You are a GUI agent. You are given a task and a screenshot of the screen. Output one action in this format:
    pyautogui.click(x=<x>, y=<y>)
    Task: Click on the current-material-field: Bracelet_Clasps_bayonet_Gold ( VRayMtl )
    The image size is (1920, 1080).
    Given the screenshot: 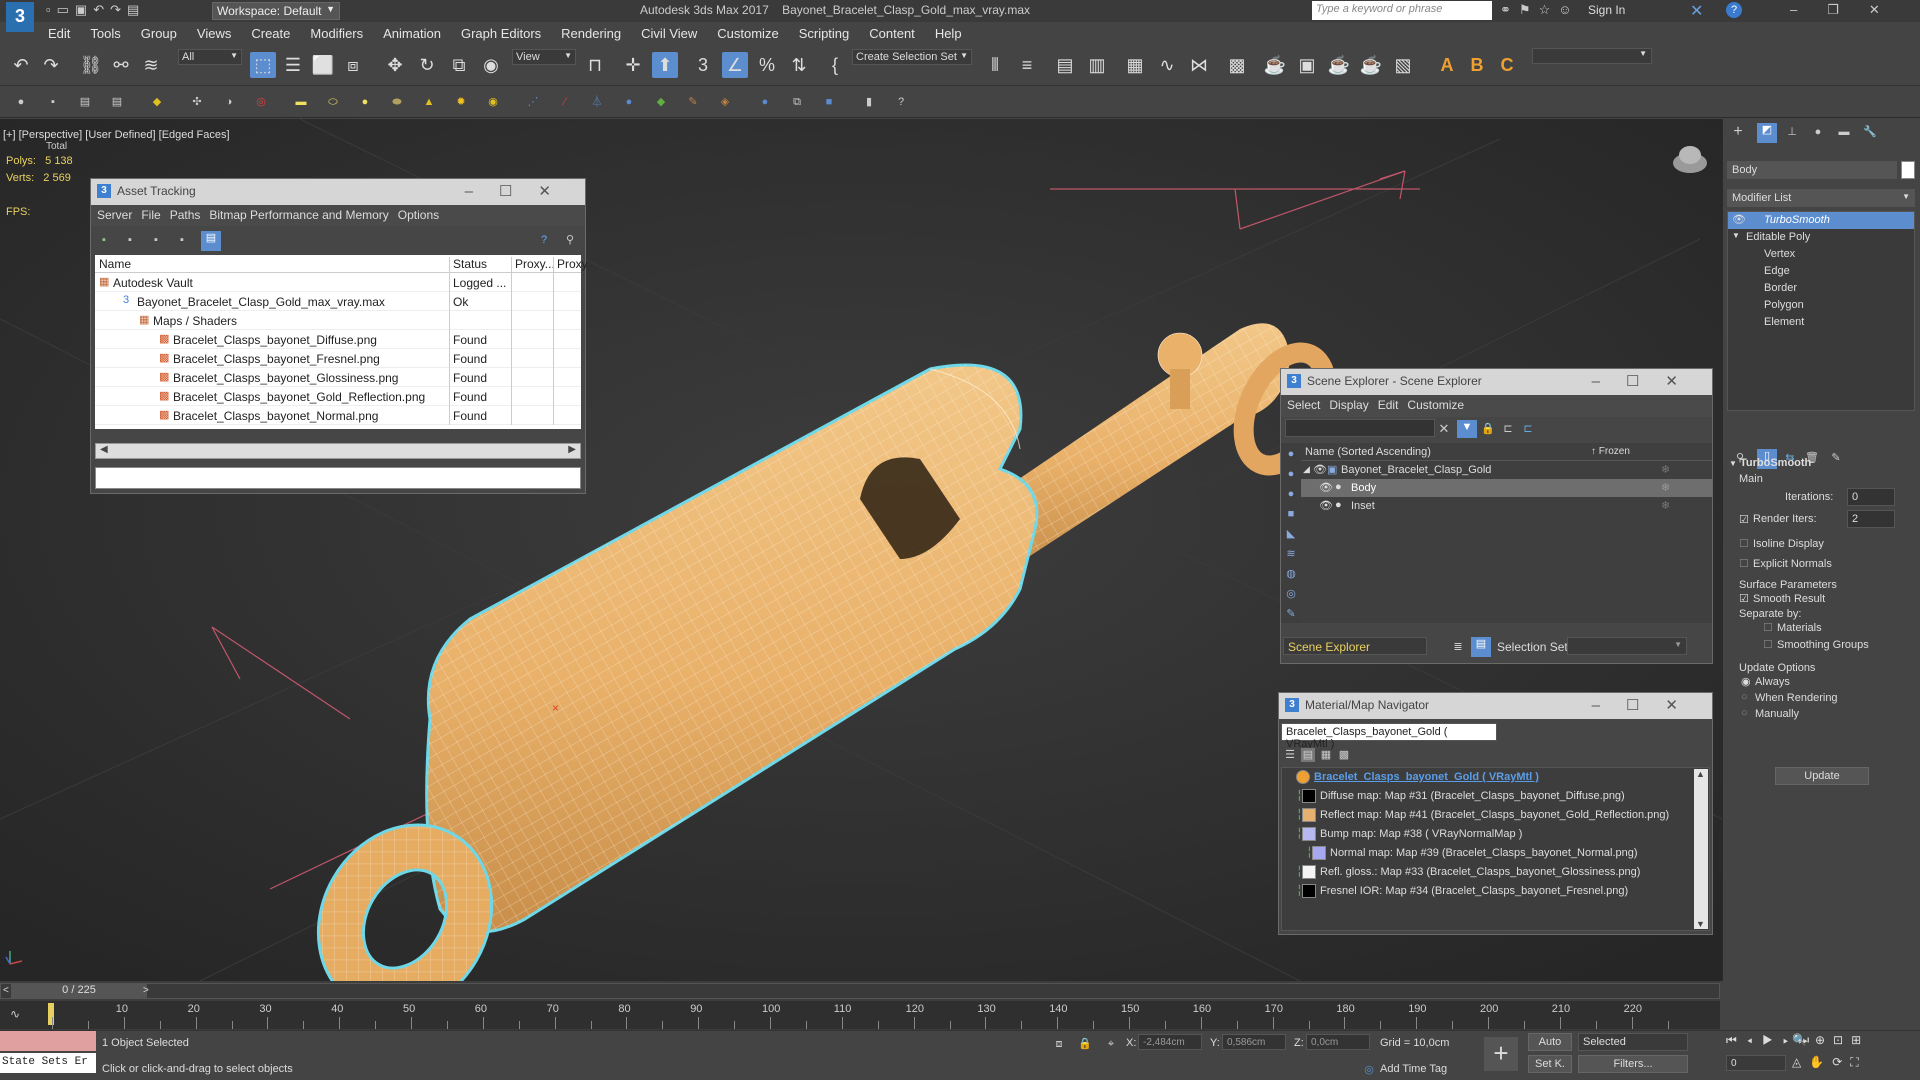 What is the action you would take?
    pyautogui.click(x=1389, y=736)
    